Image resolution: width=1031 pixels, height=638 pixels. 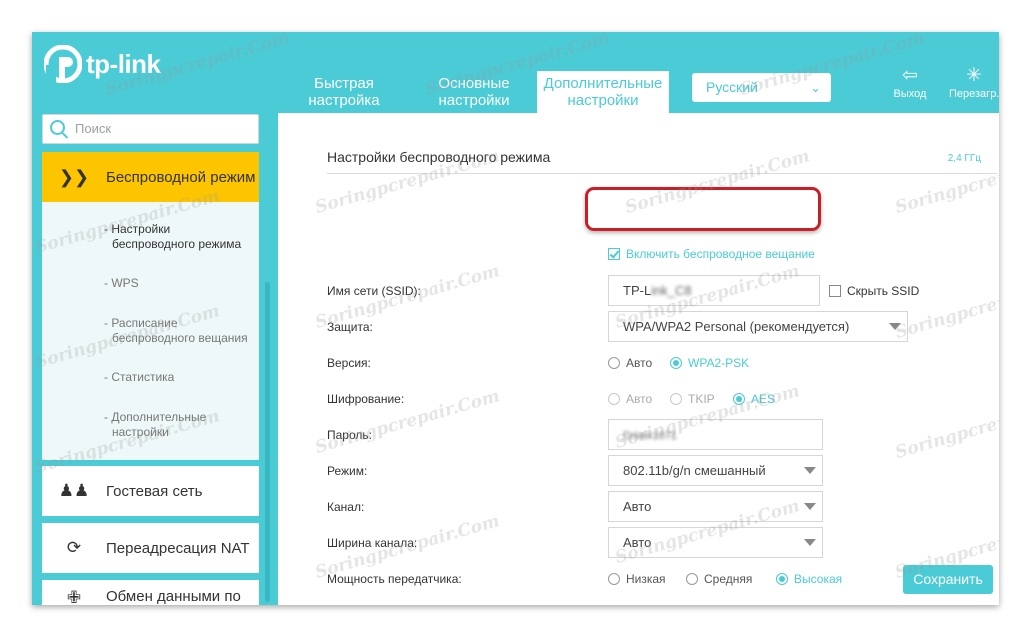 I want to click on tp-link-logo: tp-link, so click(x=102, y=64).